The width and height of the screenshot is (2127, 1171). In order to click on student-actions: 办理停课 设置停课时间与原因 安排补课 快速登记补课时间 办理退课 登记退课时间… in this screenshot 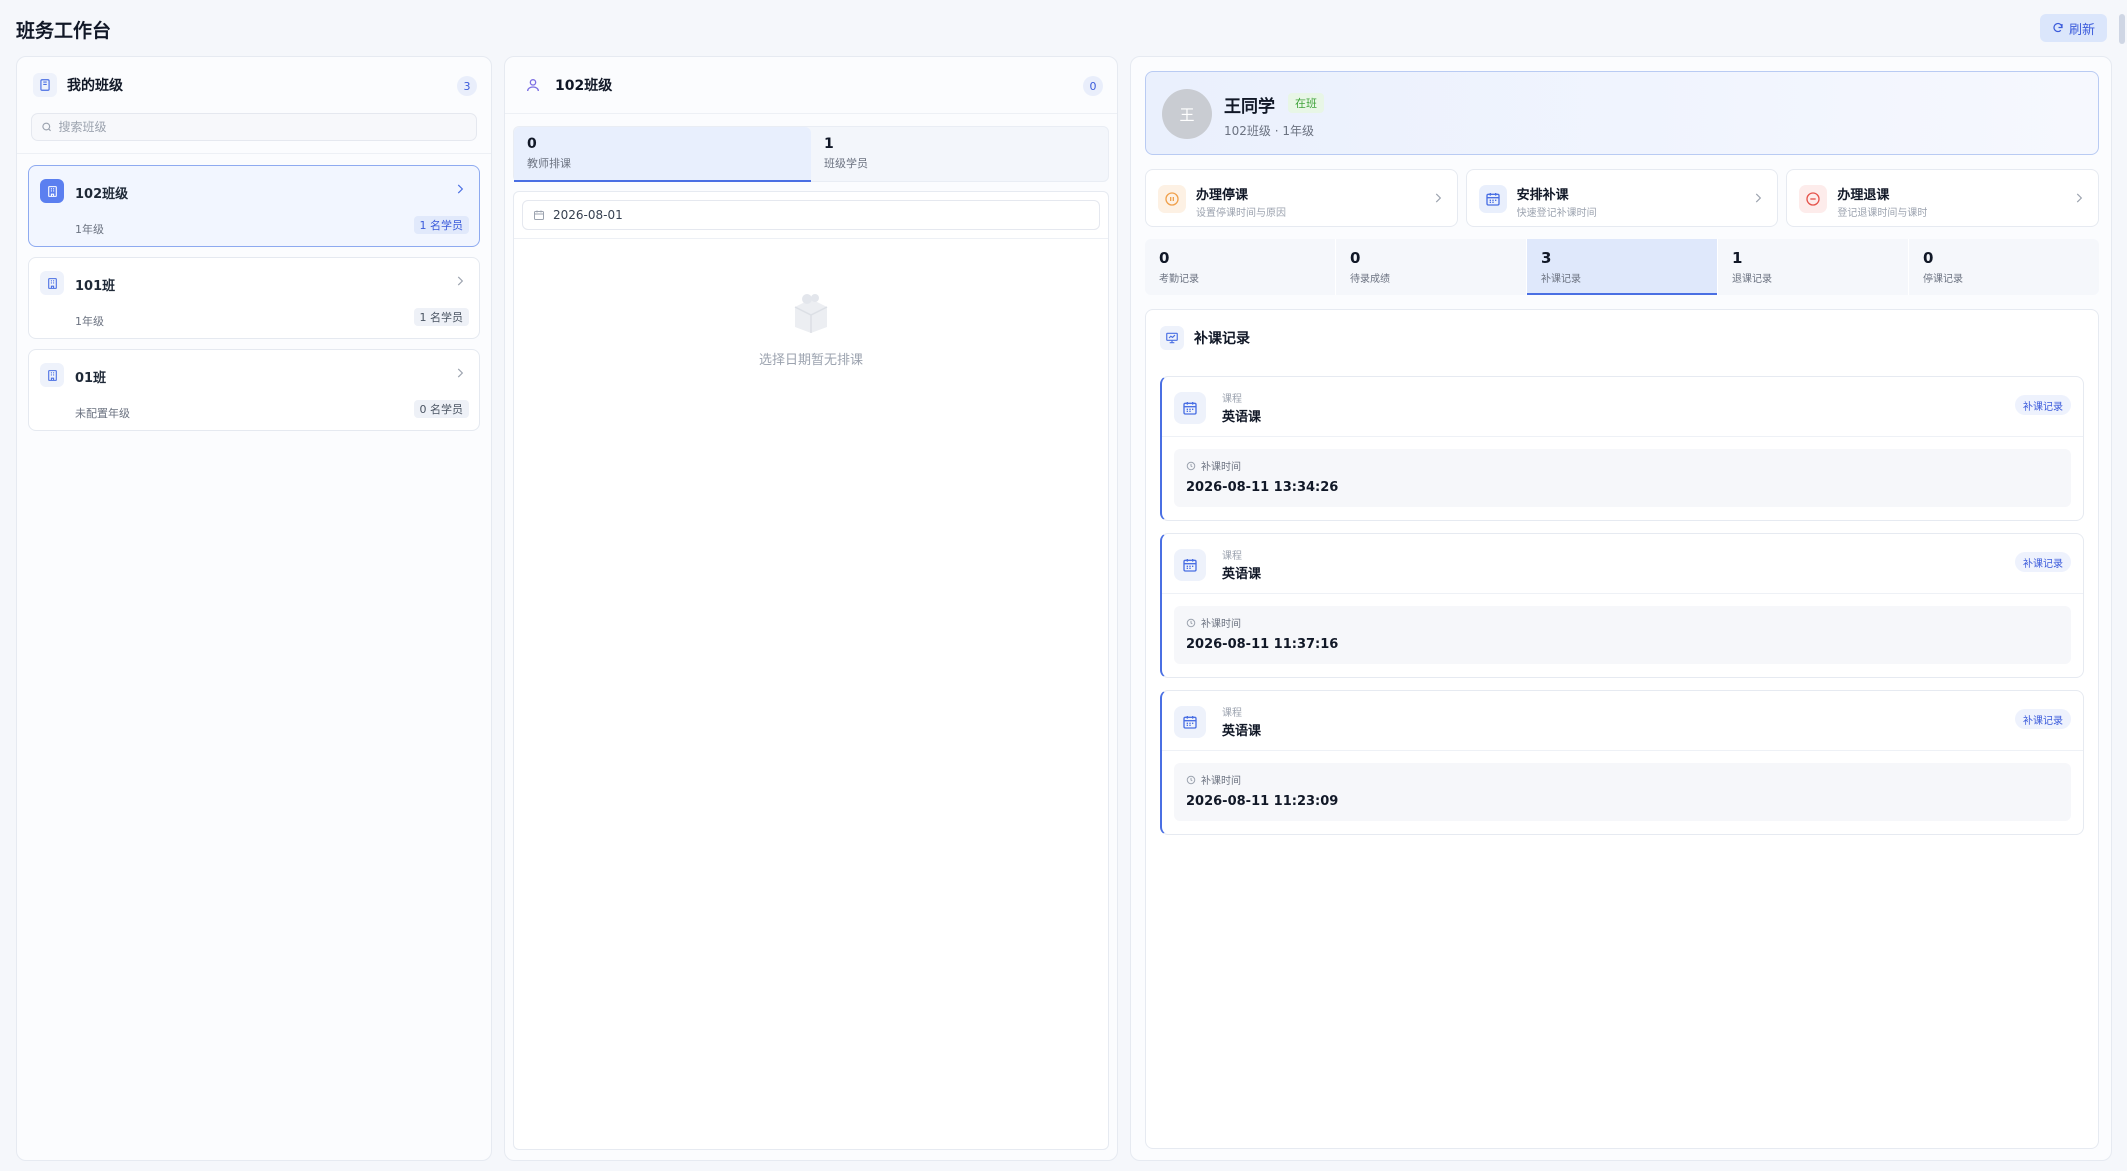, I will do `click(1622, 198)`.